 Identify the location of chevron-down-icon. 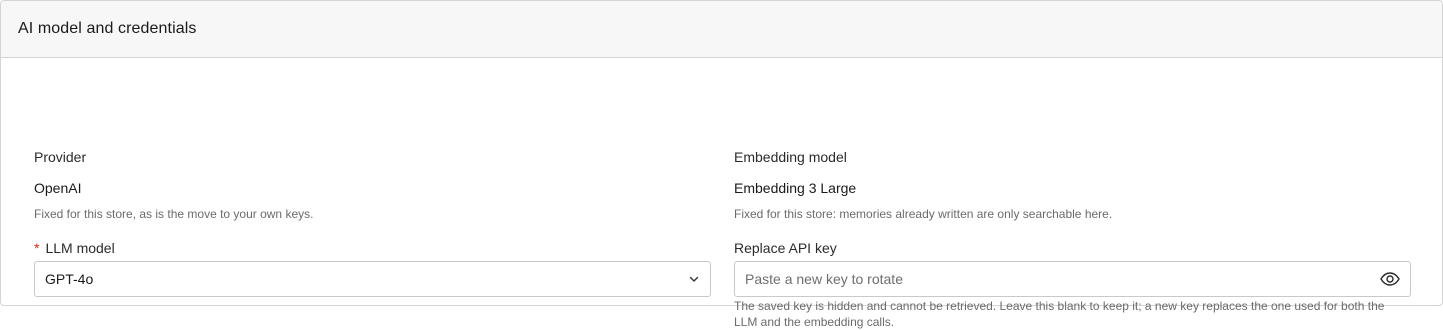
(694, 279).